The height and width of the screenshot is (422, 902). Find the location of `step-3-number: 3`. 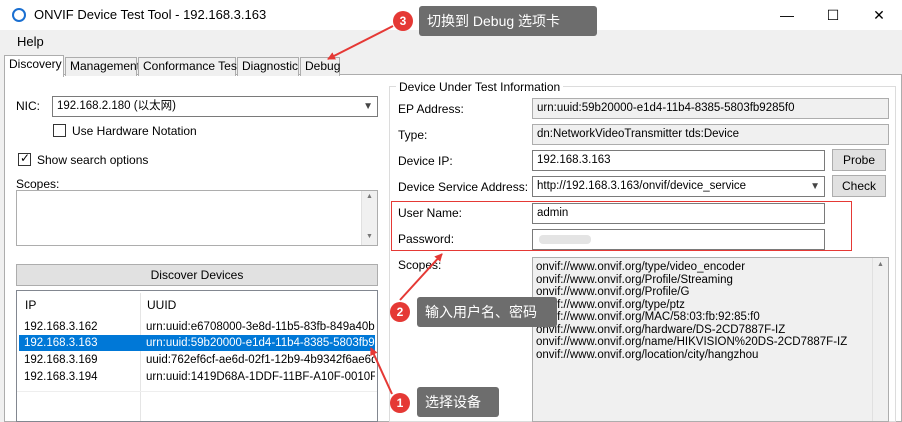

step-3-number: 3 is located at coordinates (403, 21).